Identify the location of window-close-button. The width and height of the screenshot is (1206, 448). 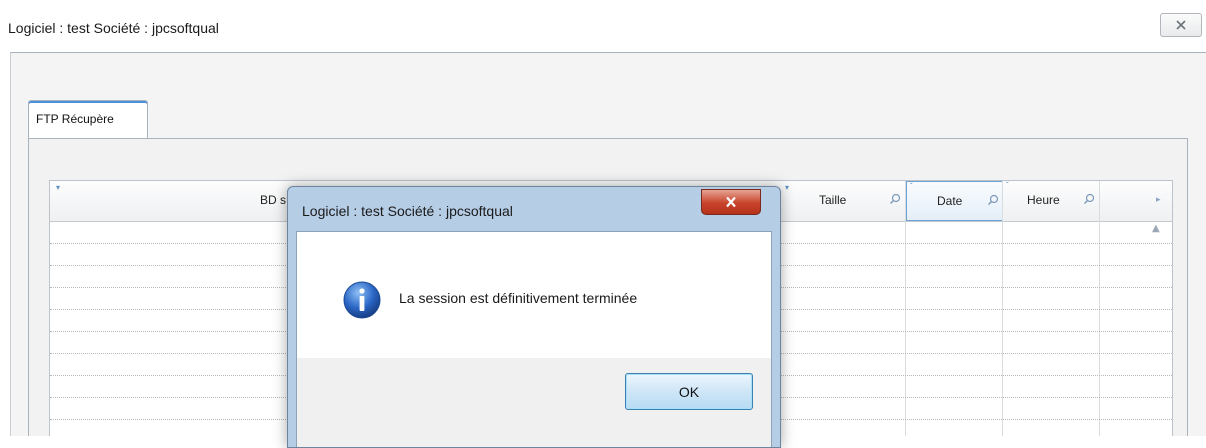
(1181, 25).